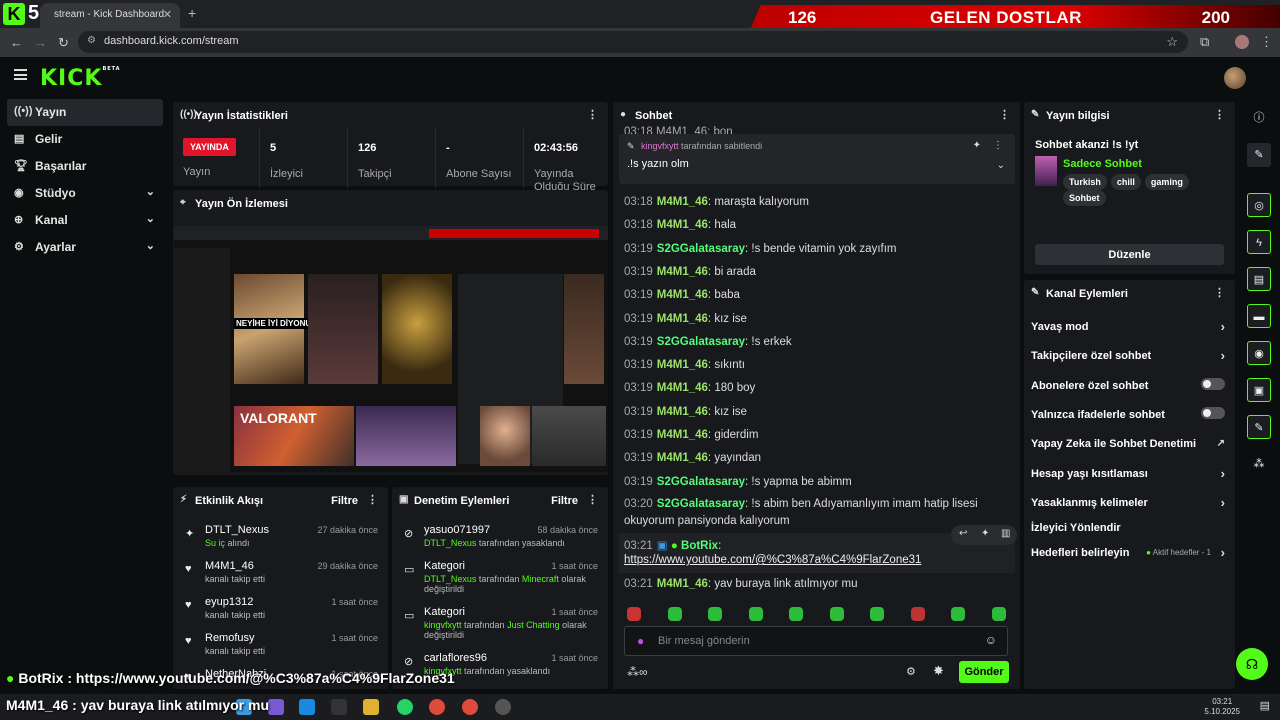  I want to click on url-field: ⚙ dashboard.kick.com/stream ☆, so click(633, 42).